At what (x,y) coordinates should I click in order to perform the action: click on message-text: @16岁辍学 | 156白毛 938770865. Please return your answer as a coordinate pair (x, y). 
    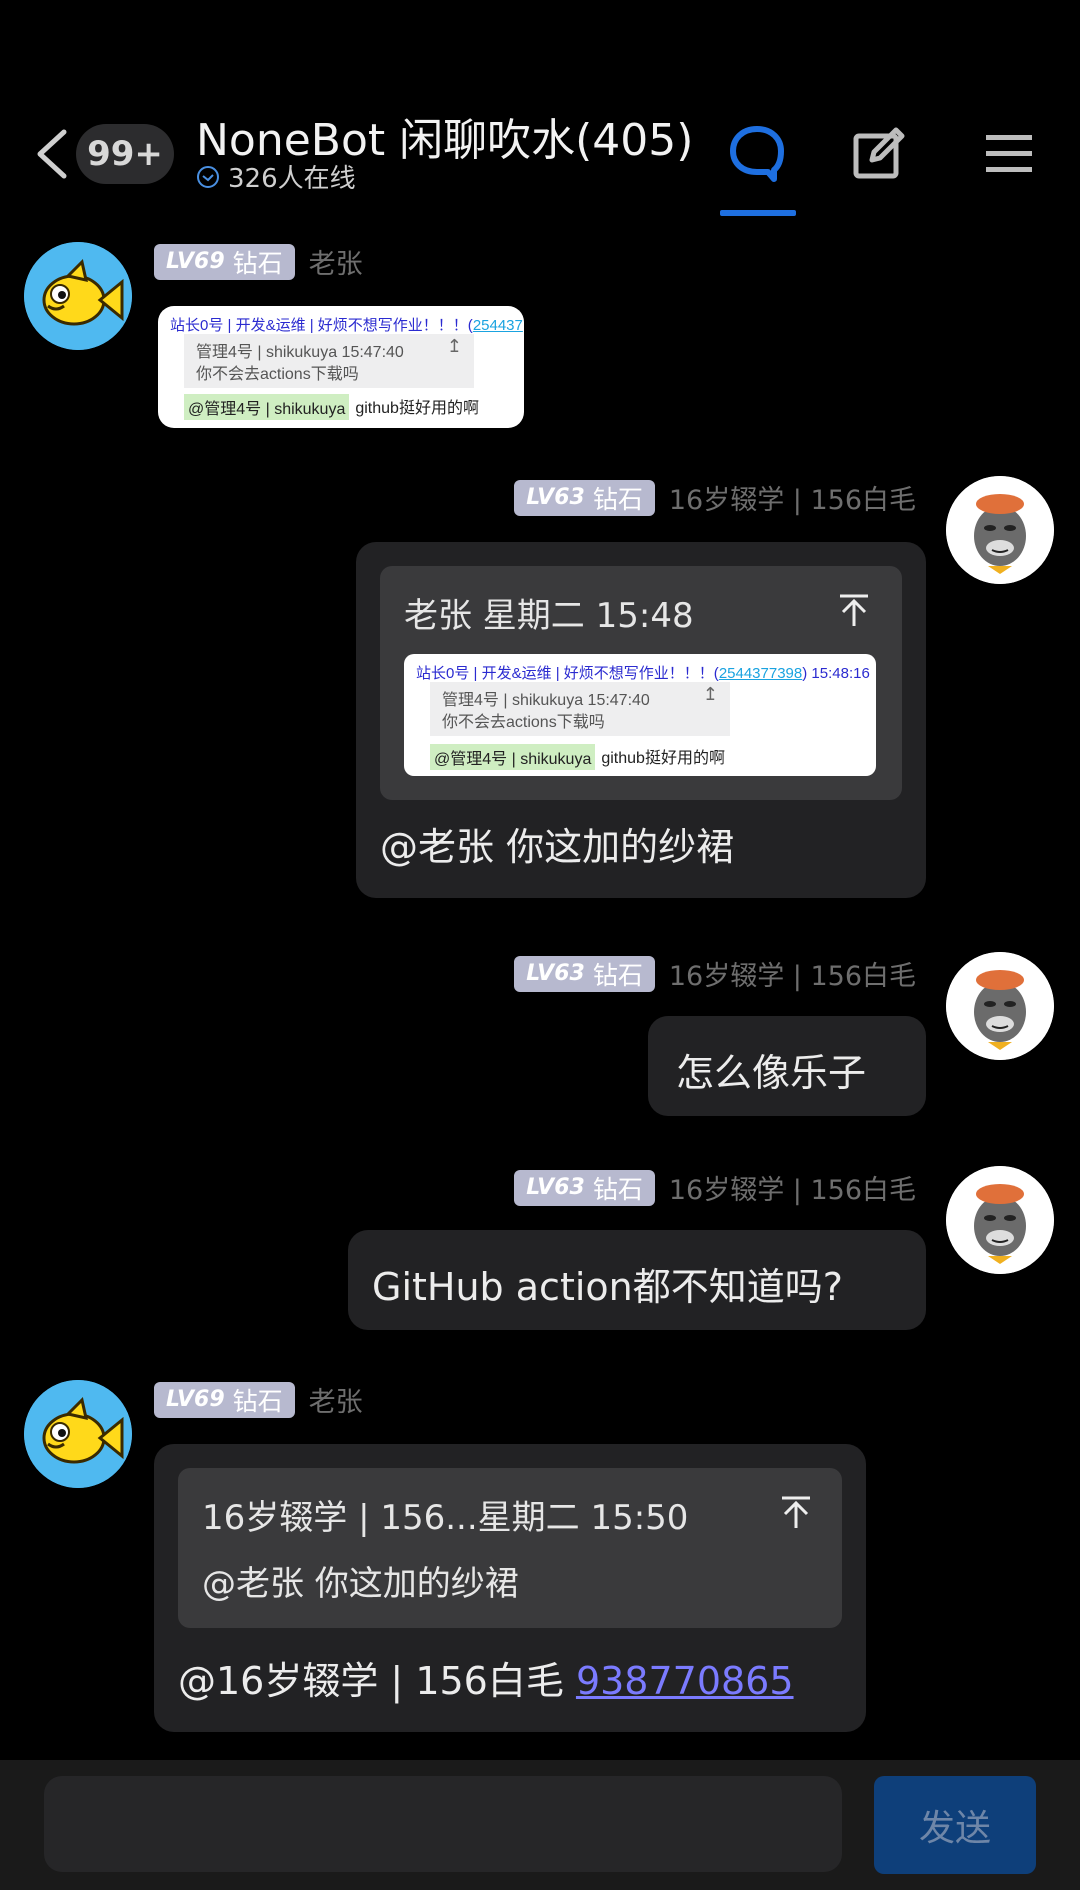
    Looking at the image, I should click on (486, 1677).